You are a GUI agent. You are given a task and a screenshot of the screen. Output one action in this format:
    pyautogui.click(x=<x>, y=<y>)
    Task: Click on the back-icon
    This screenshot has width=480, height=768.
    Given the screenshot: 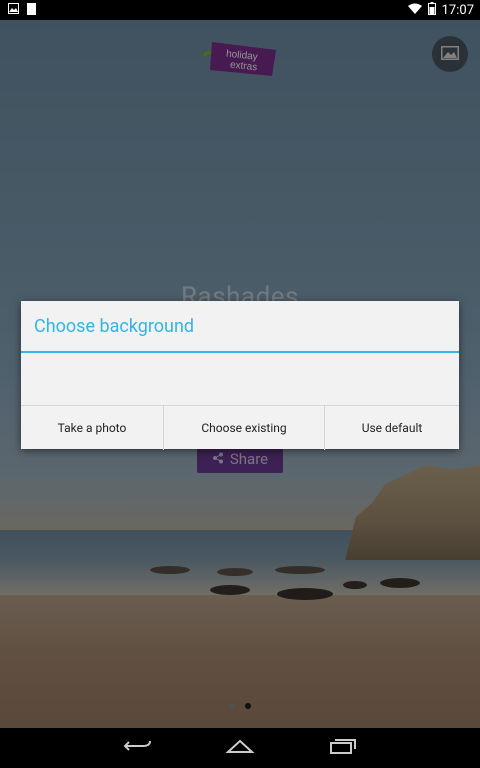 What is the action you would take?
    pyautogui.click(x=138, y=748)
    